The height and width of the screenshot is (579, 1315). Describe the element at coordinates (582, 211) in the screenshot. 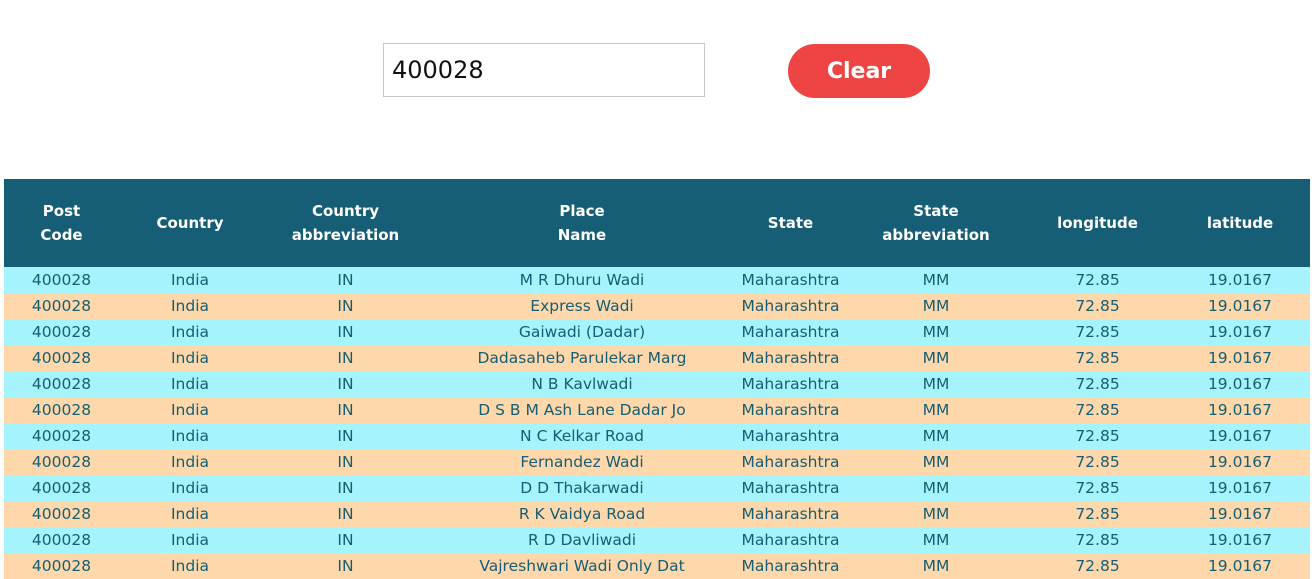

I see `column-header-text: Place` at that location.